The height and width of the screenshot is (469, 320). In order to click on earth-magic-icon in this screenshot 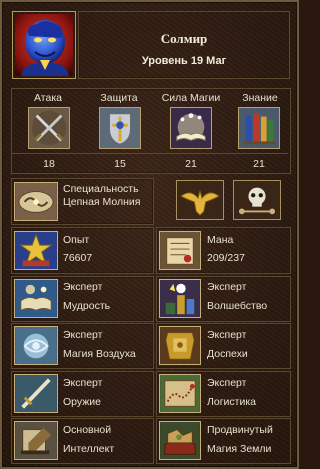, I will do `click(180, 440)`.